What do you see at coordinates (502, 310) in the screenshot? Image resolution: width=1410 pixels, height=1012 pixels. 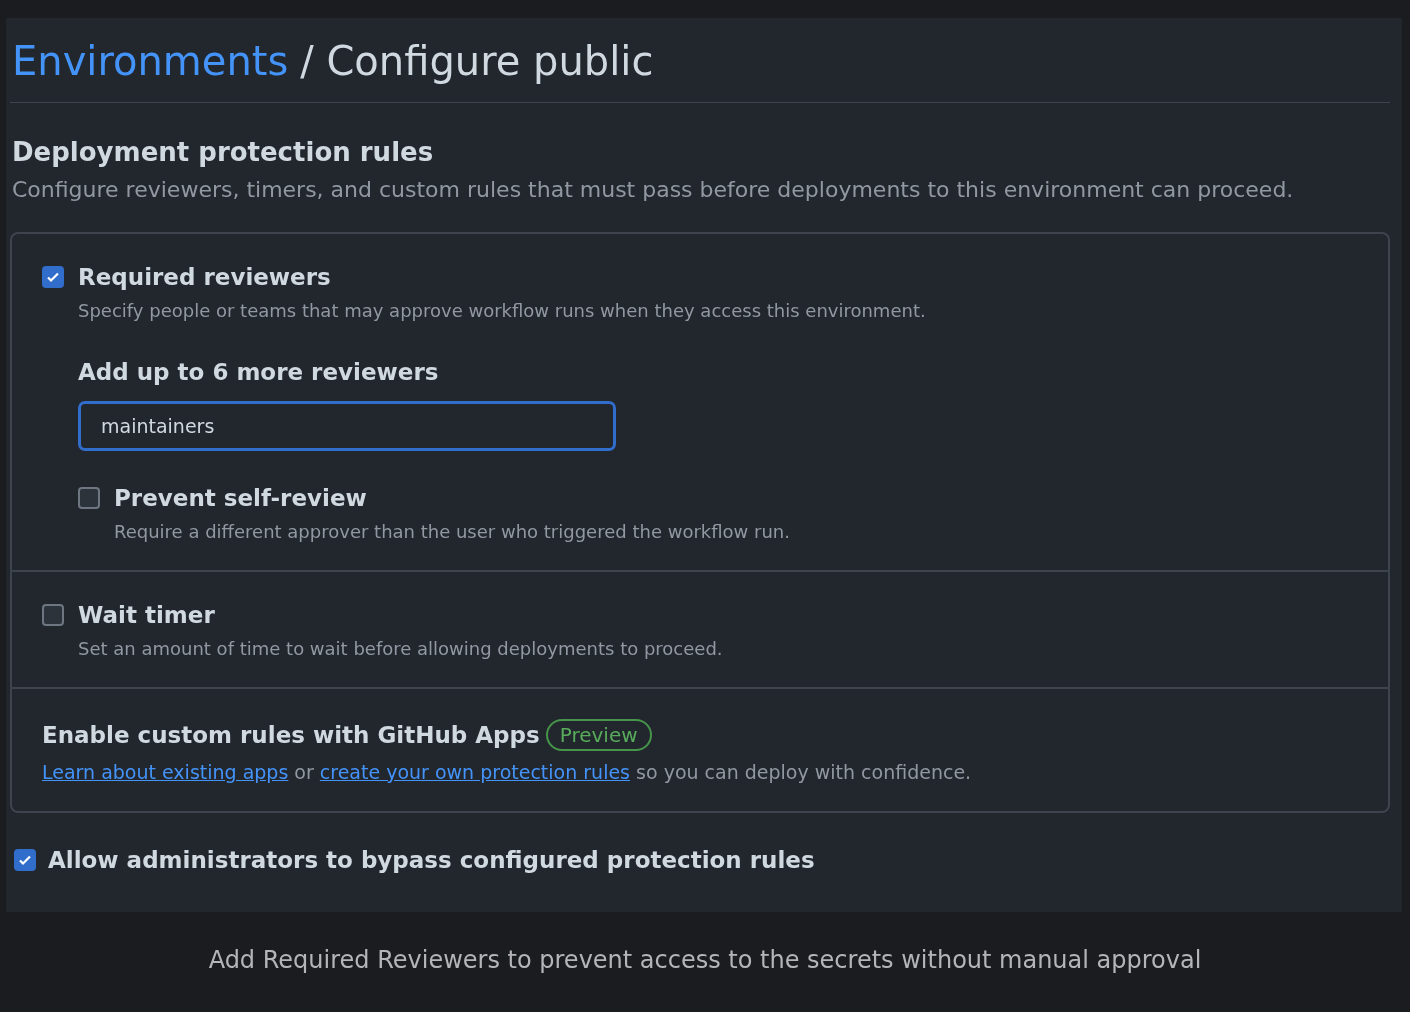 I see `rule-description: Specify people or teams that may approve workflow runs when they access this environment.` at bounding box center [502, 310].